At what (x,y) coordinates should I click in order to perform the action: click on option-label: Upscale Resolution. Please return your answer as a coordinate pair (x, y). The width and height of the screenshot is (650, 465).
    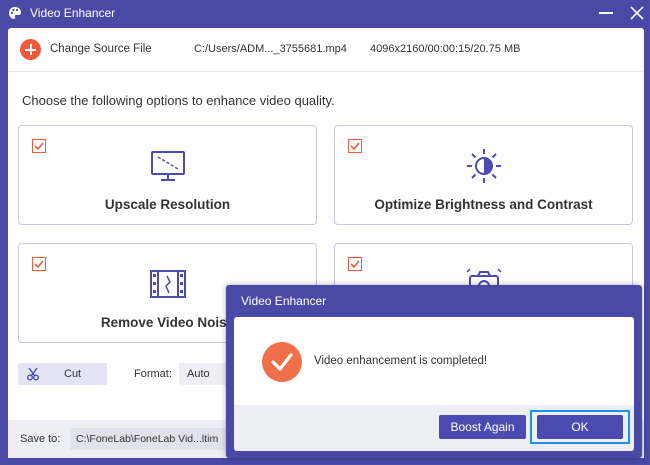
    Looking at the image, I should click on (167, 204).